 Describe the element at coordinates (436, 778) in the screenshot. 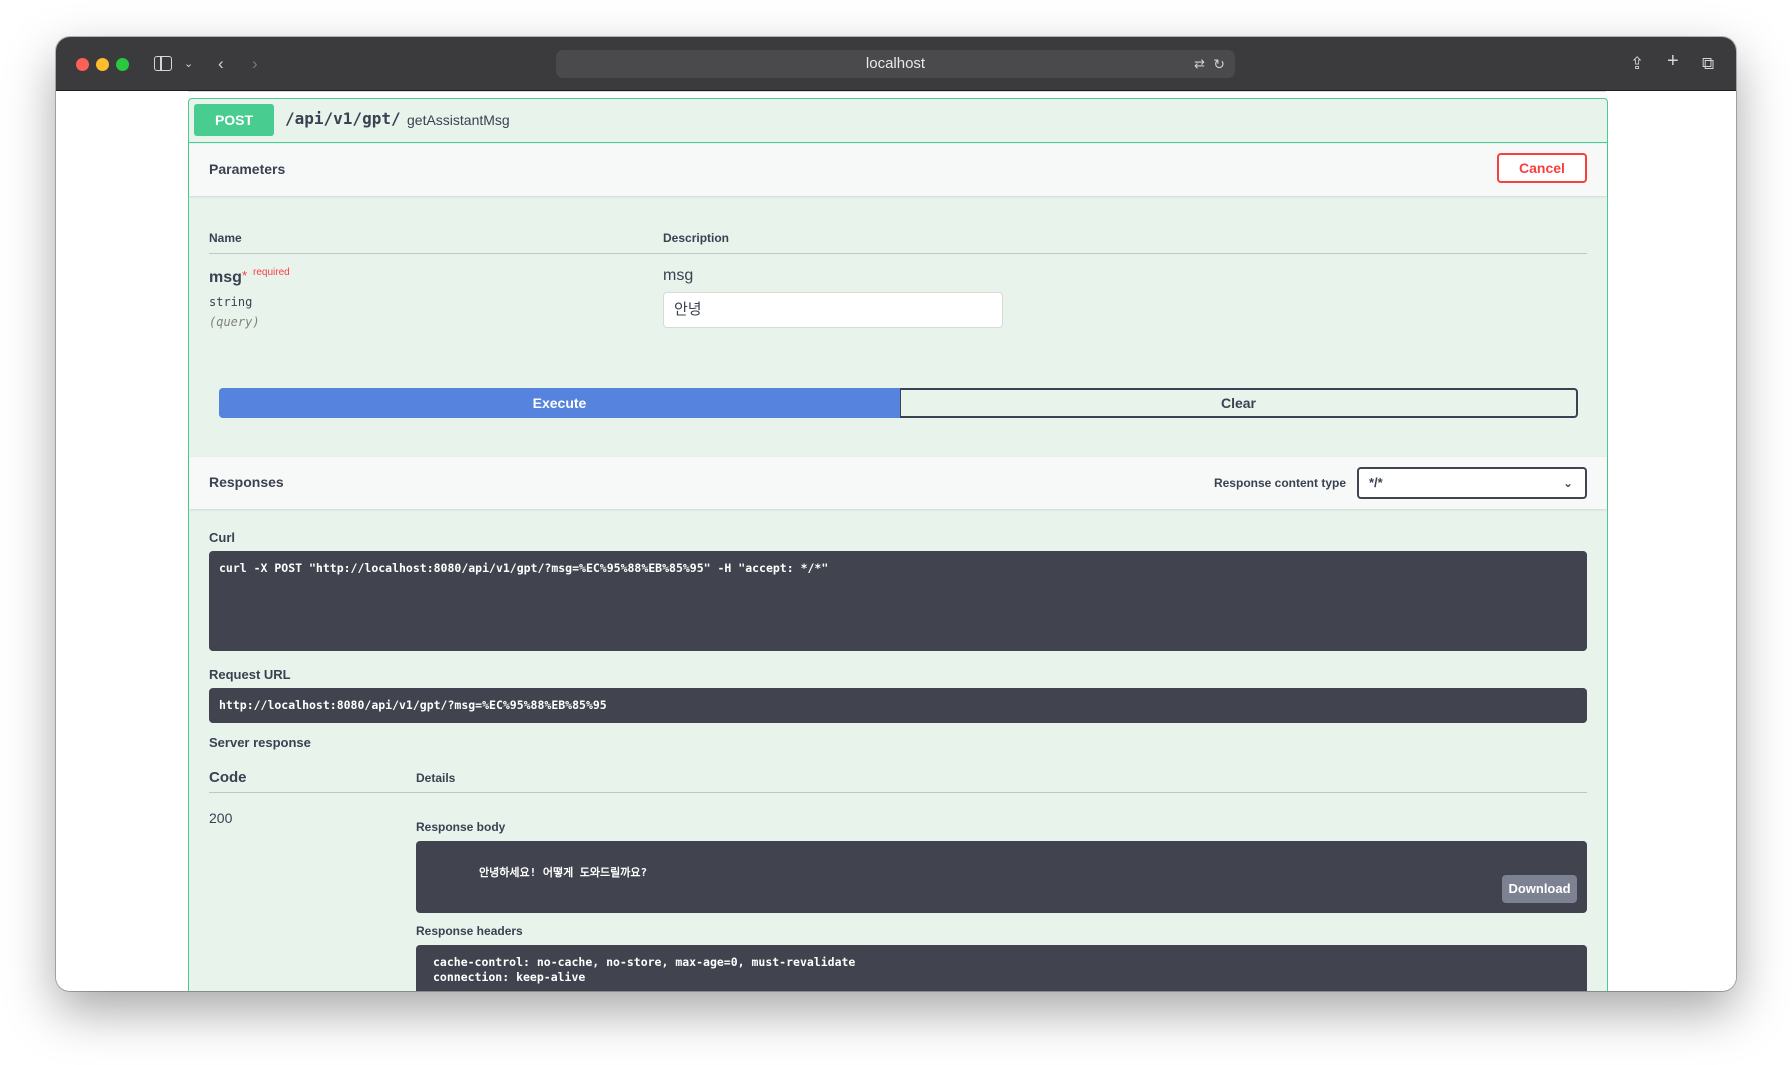

I see `details-column-header: Details` at that location.